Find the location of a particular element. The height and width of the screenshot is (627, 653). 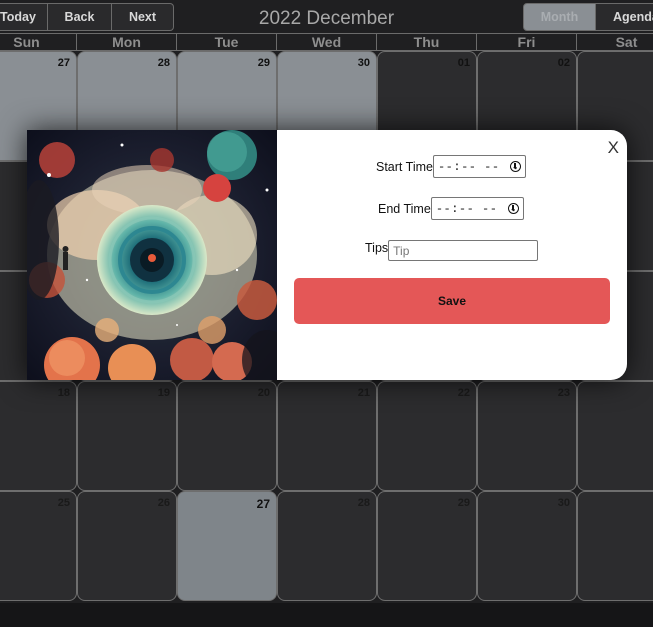

day-number: 19 is located at coordinates (163, 393).